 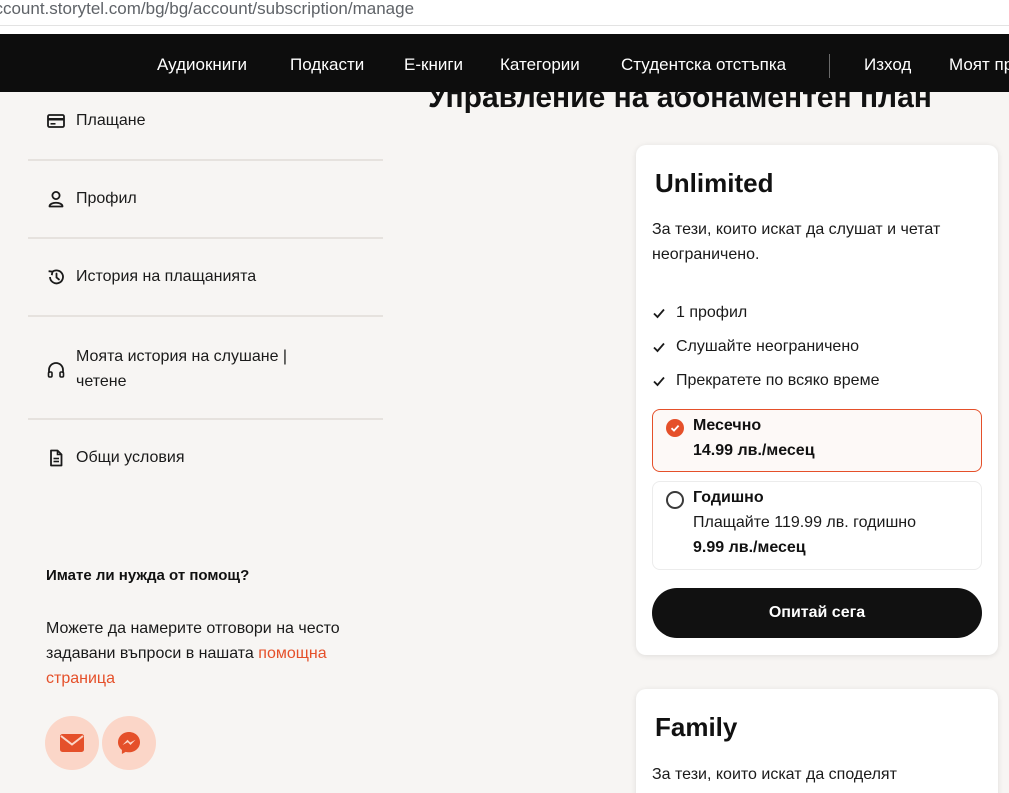 I want to click on help-title: Имате ли нужда от помощ?, so click(x=148, y=575).